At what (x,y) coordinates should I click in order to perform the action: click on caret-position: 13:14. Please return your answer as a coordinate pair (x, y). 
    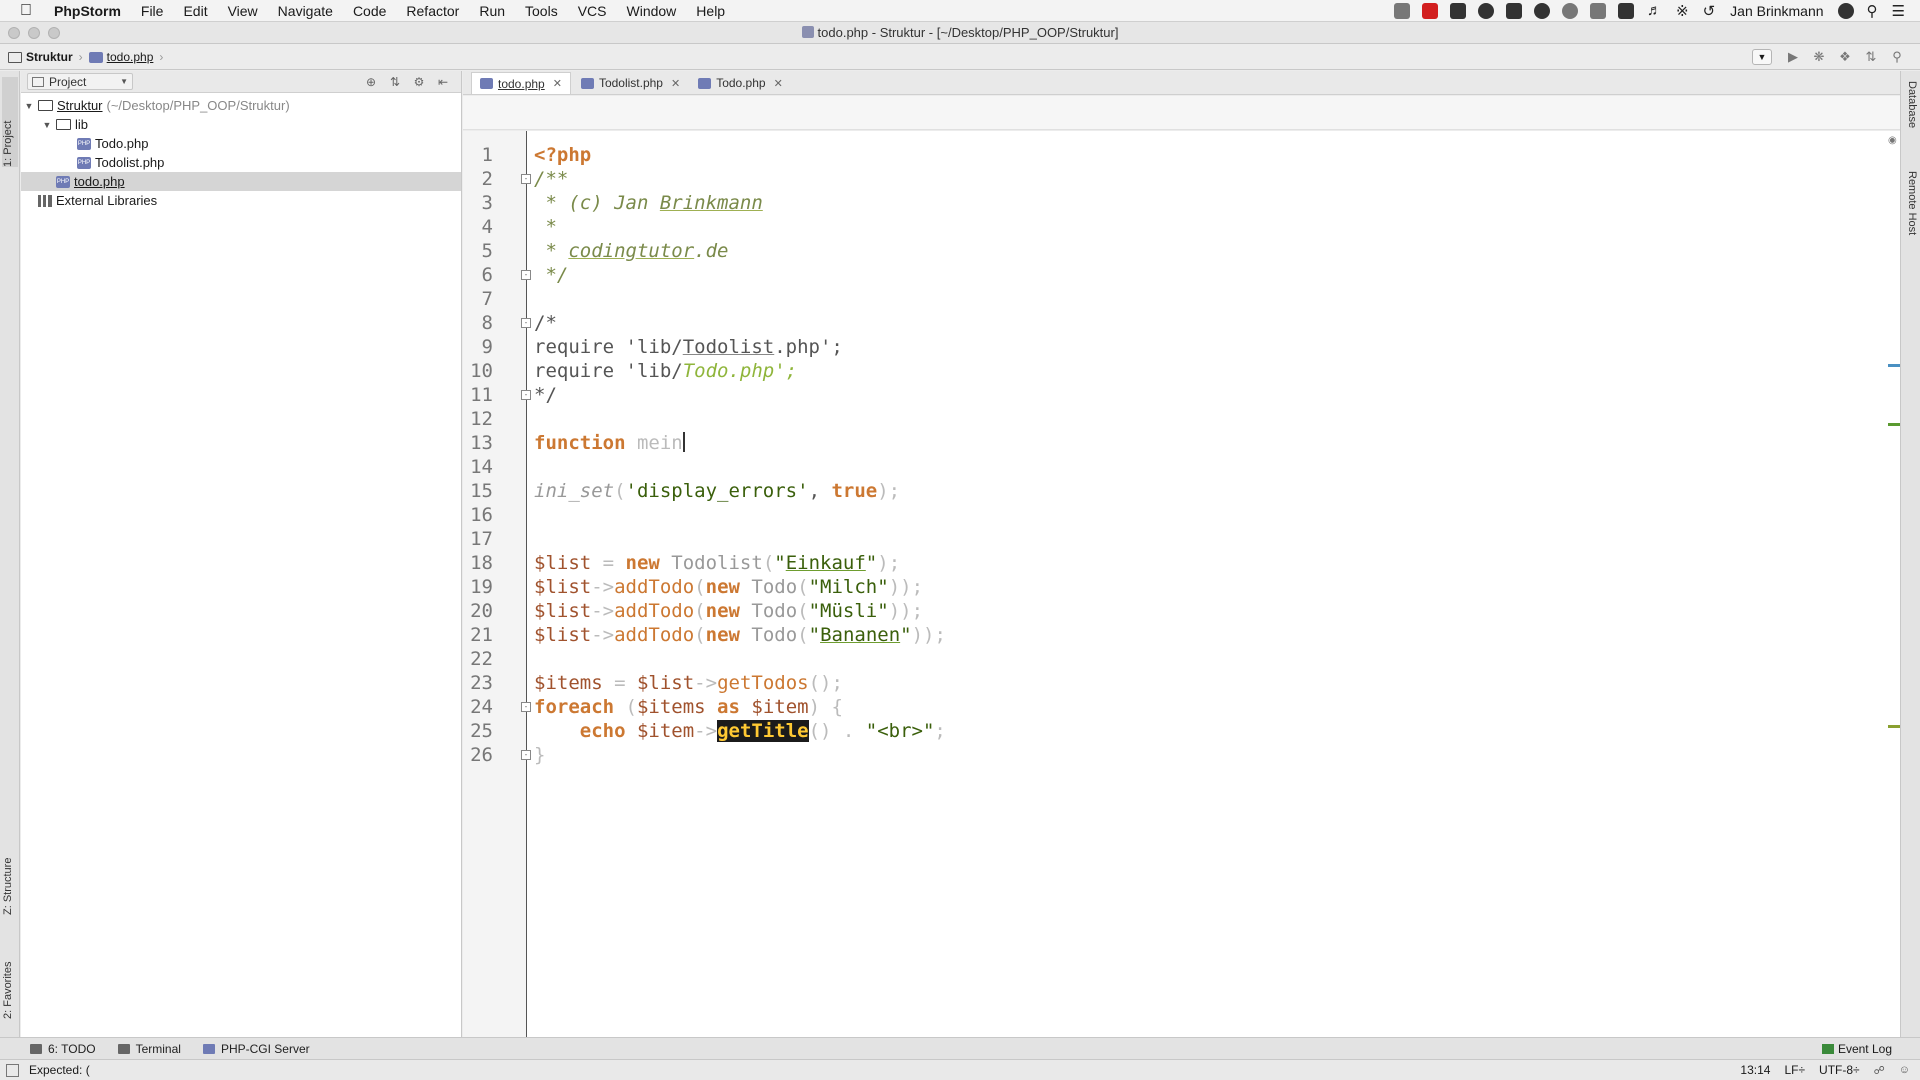
    Looking at the image, I should click on (1755, 1070).